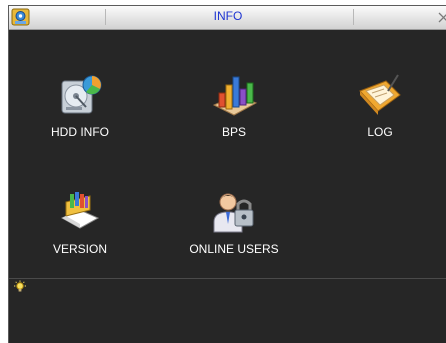 Image resolution: width=446 pixels, height=343 pixels. Describe the element at coordinates (80, 210) in the screenshot. I see `version-box-icon` at that location.